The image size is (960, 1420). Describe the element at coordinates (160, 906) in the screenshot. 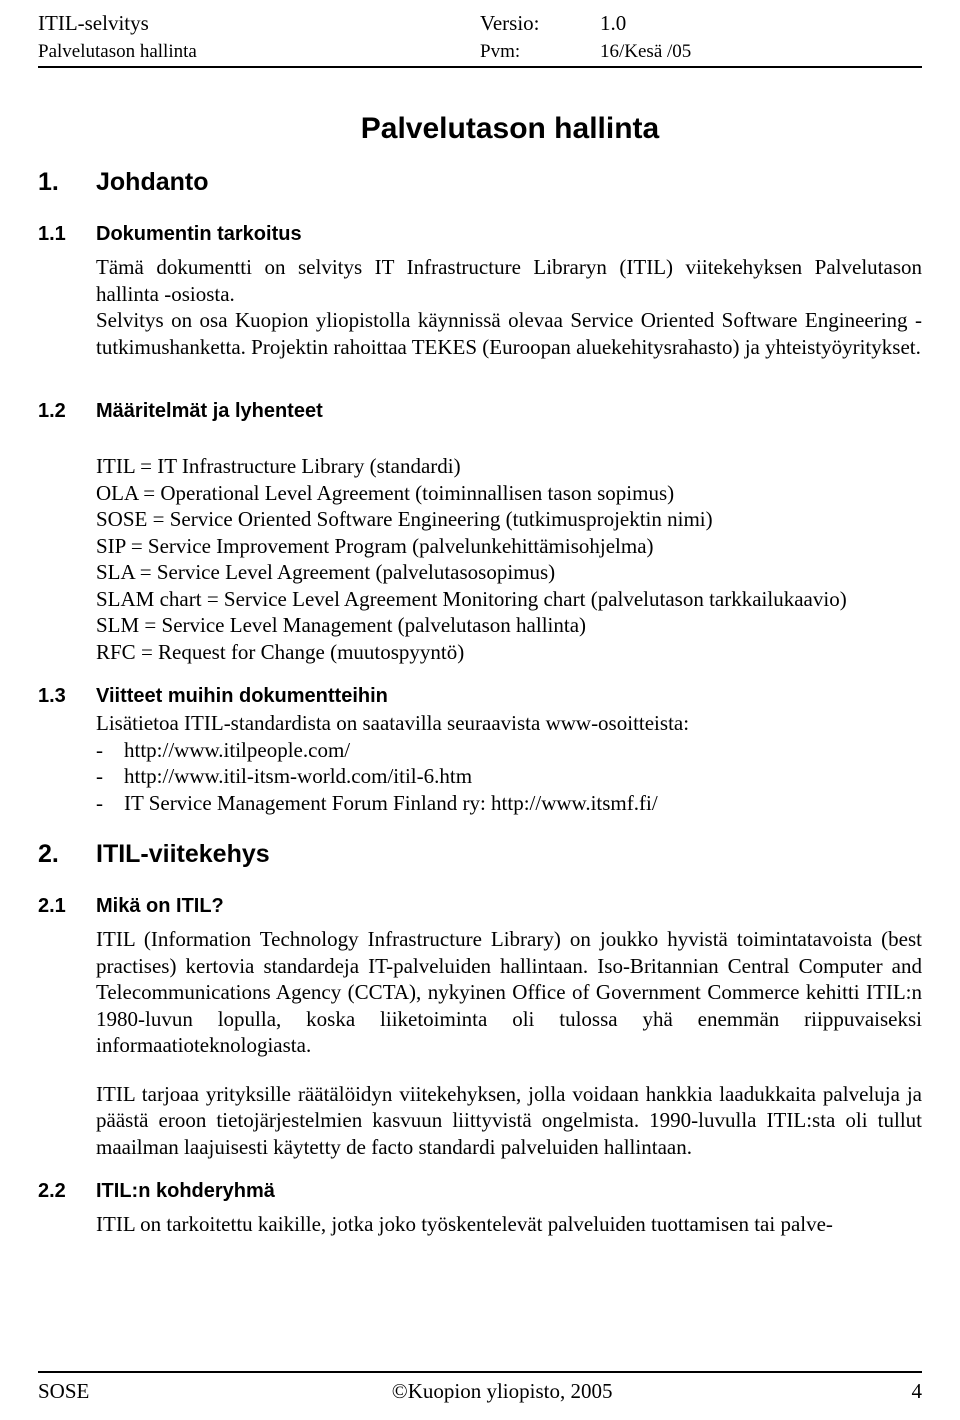

I see `heading-2-1-text: Mikä on ITIL?` at that location.